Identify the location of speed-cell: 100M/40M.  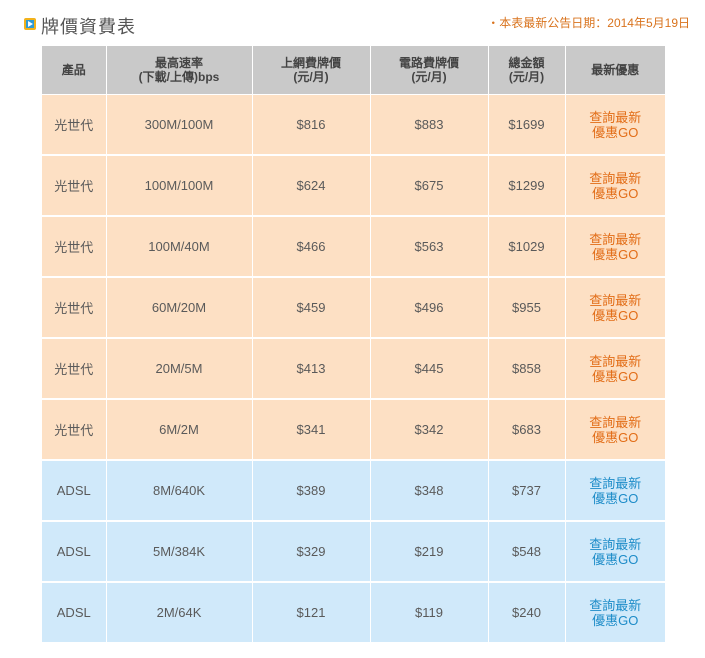
(179, 247).